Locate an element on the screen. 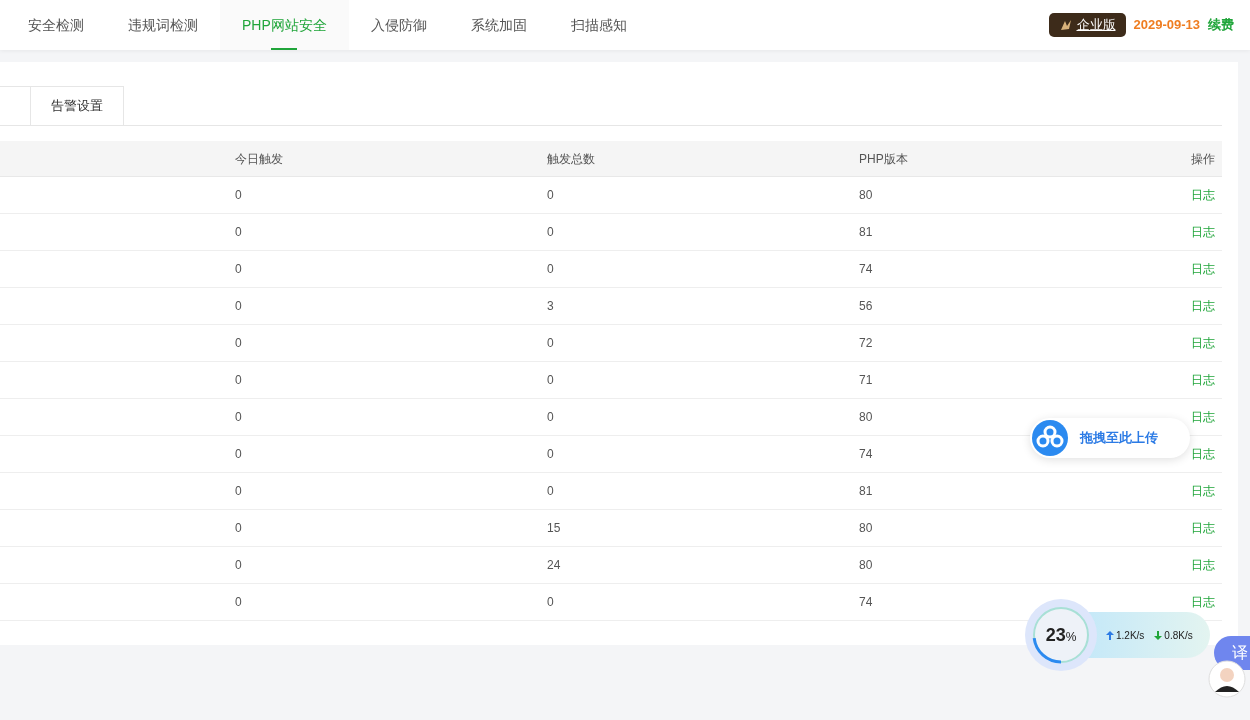 The width and height of the screenshot is (1250, 720). nav-tab: 扫描感知 is located at coordinates (598, 25).